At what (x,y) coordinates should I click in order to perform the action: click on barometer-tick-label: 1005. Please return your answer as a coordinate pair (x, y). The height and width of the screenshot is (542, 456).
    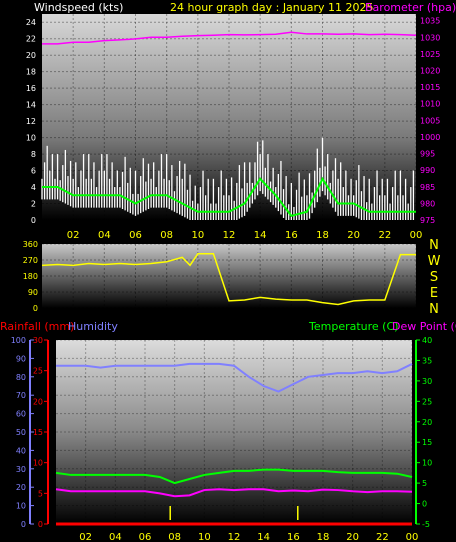
    Looking at the image, I should click on (430, 120).